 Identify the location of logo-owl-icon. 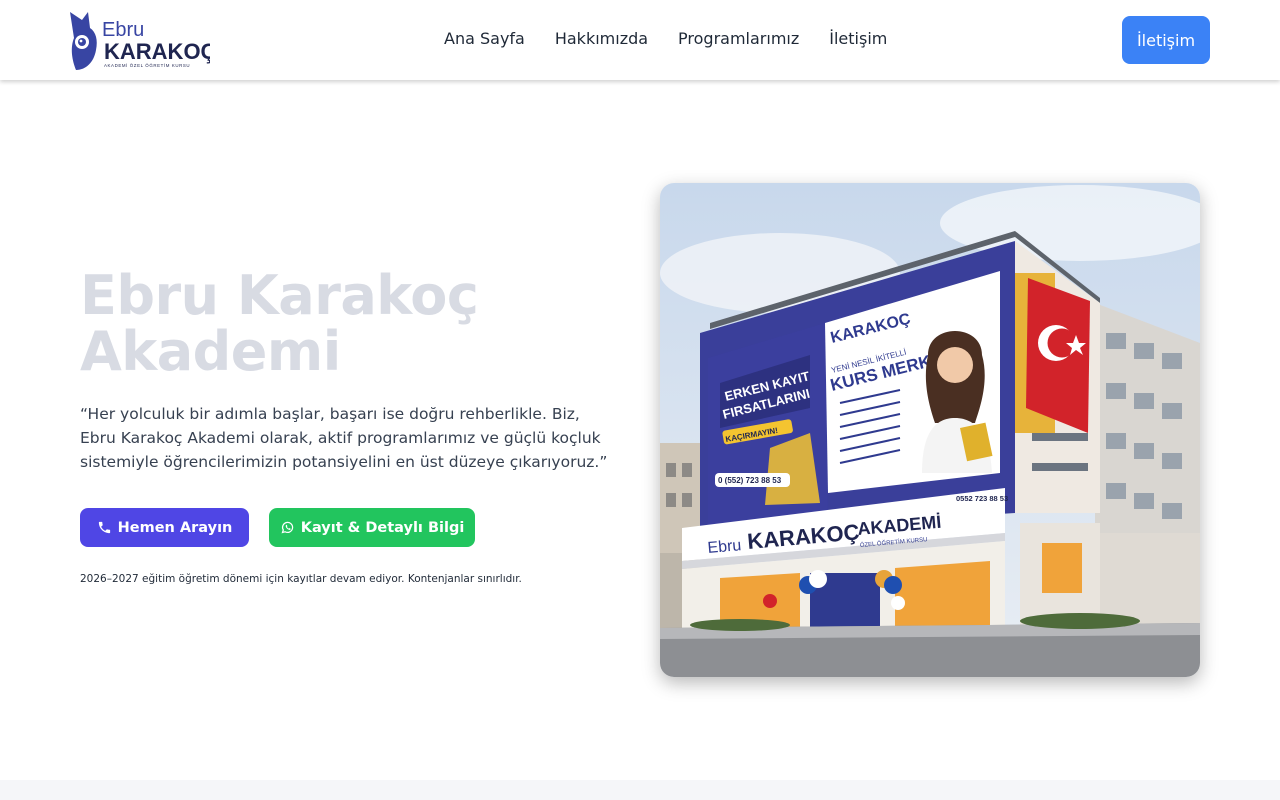
(83, 41).